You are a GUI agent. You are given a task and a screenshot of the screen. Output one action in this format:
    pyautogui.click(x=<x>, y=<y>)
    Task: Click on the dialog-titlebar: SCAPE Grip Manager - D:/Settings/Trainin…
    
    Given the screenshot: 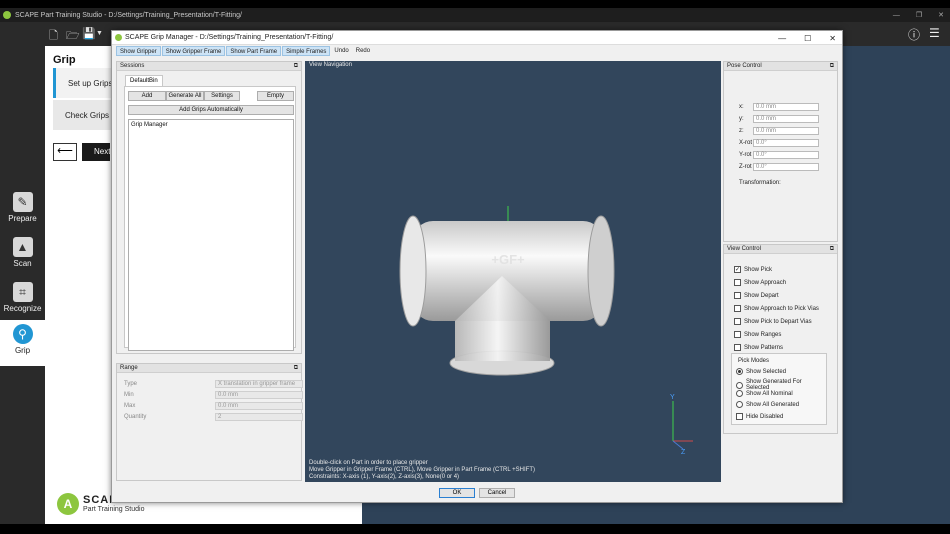 What is the action you would take?
    pyautogui.click(x=477, y=38)
    